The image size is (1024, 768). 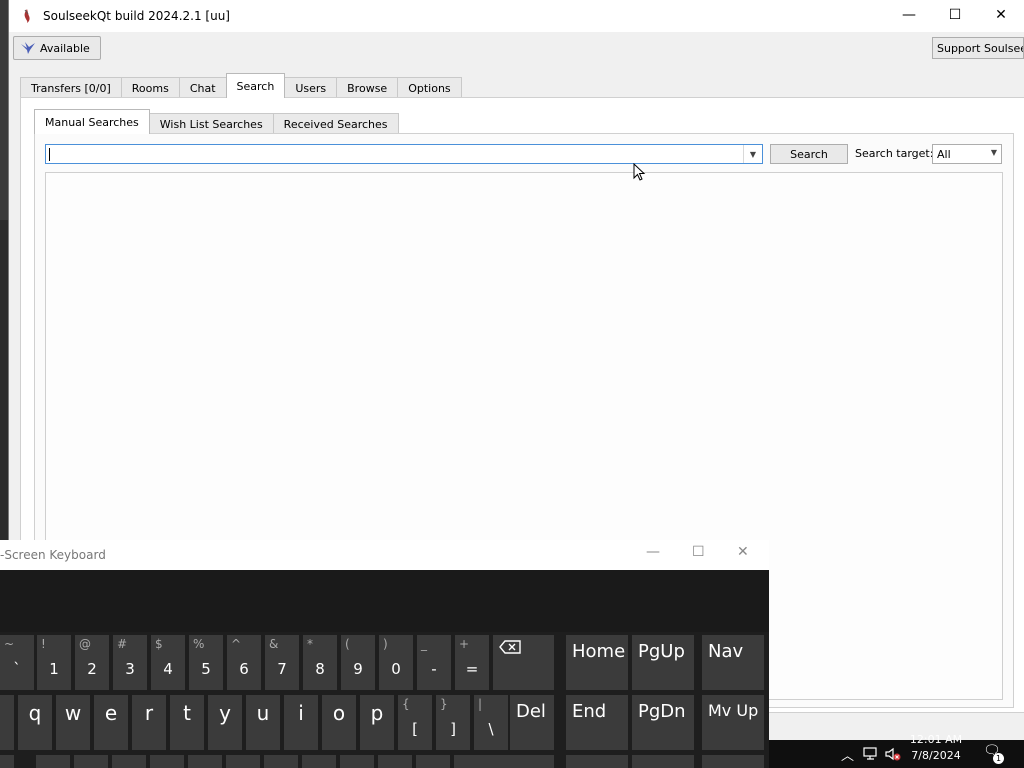 I want to click on key-insert-partial, so click(x=597, y=761).